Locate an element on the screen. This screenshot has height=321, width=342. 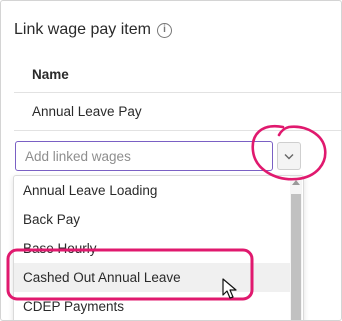
dropdown-option-hovered: Cashed Out Annual Leave is located at coordinates (152, 277).